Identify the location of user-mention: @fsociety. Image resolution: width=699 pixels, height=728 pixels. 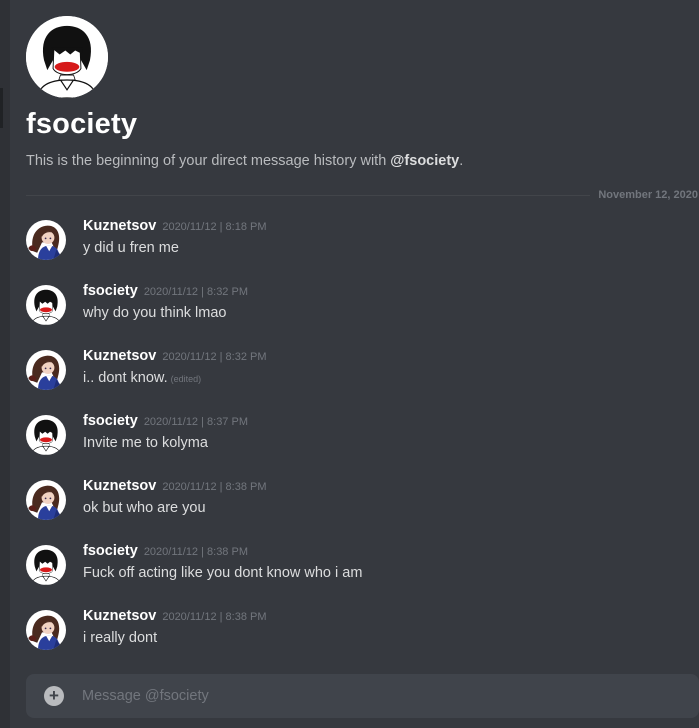
(424, 161).